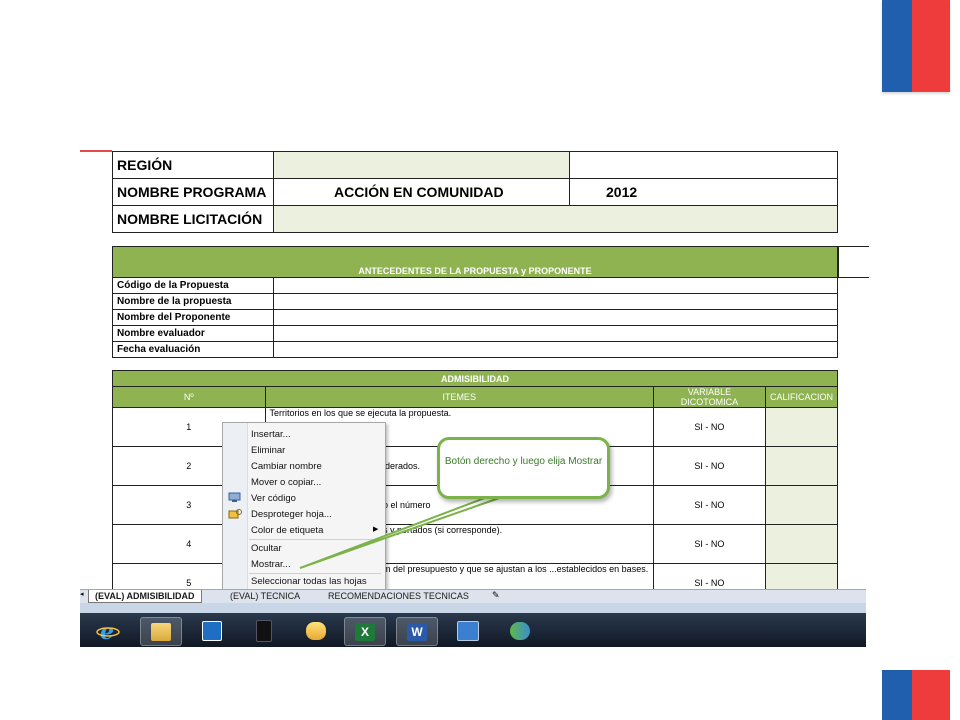 The image size is (960, 720). Describe the element at coordinates (266, 548) in the screenshot. I see `menu-item-ocultar: Ocultar` at that location.